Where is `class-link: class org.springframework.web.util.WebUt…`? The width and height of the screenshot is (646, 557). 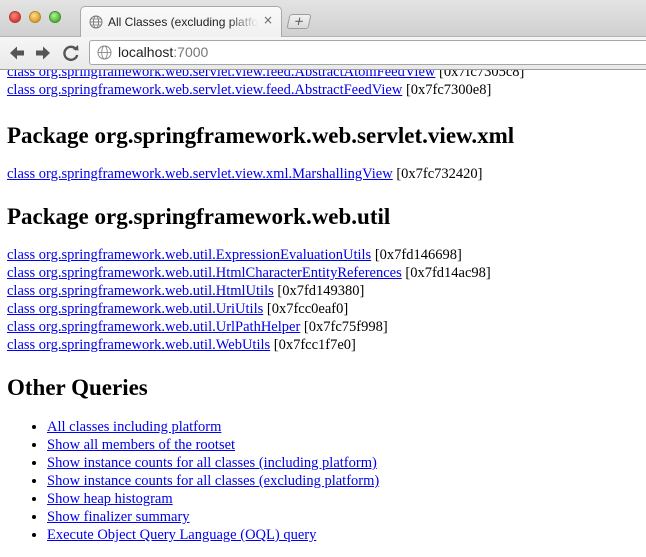 class-link: class org.springframework.web.util.WebUt… is located at coordinates (138, 345).